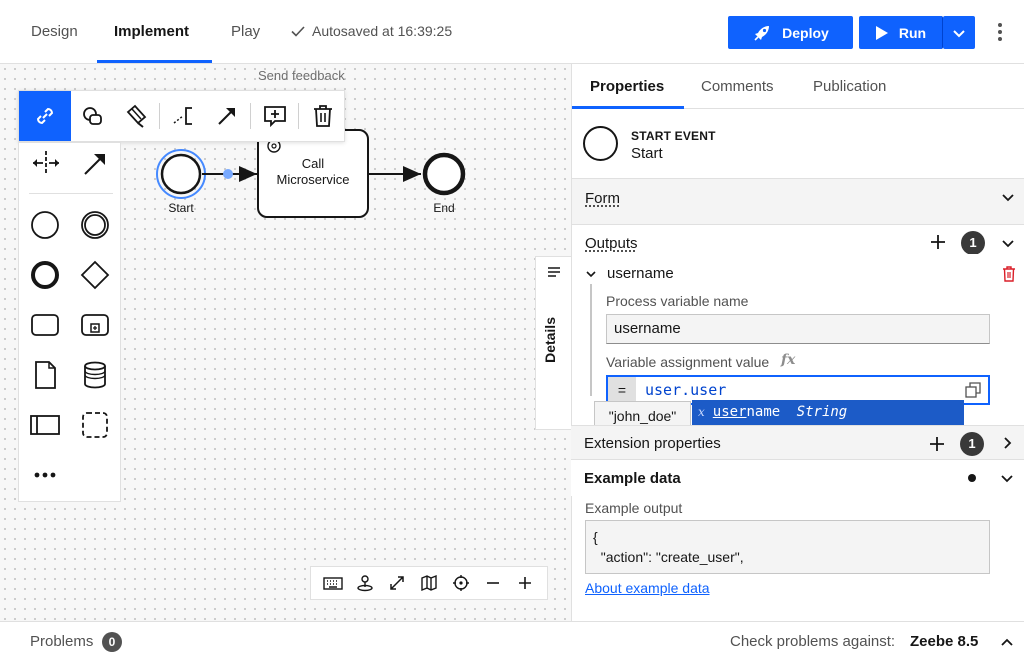 The width and height of the screenshot is (1024, 659). What do you see at coordinates (973, 390) in the screenshot?
I see `open-popup-editor-icon` at bounding box center [973, 390].